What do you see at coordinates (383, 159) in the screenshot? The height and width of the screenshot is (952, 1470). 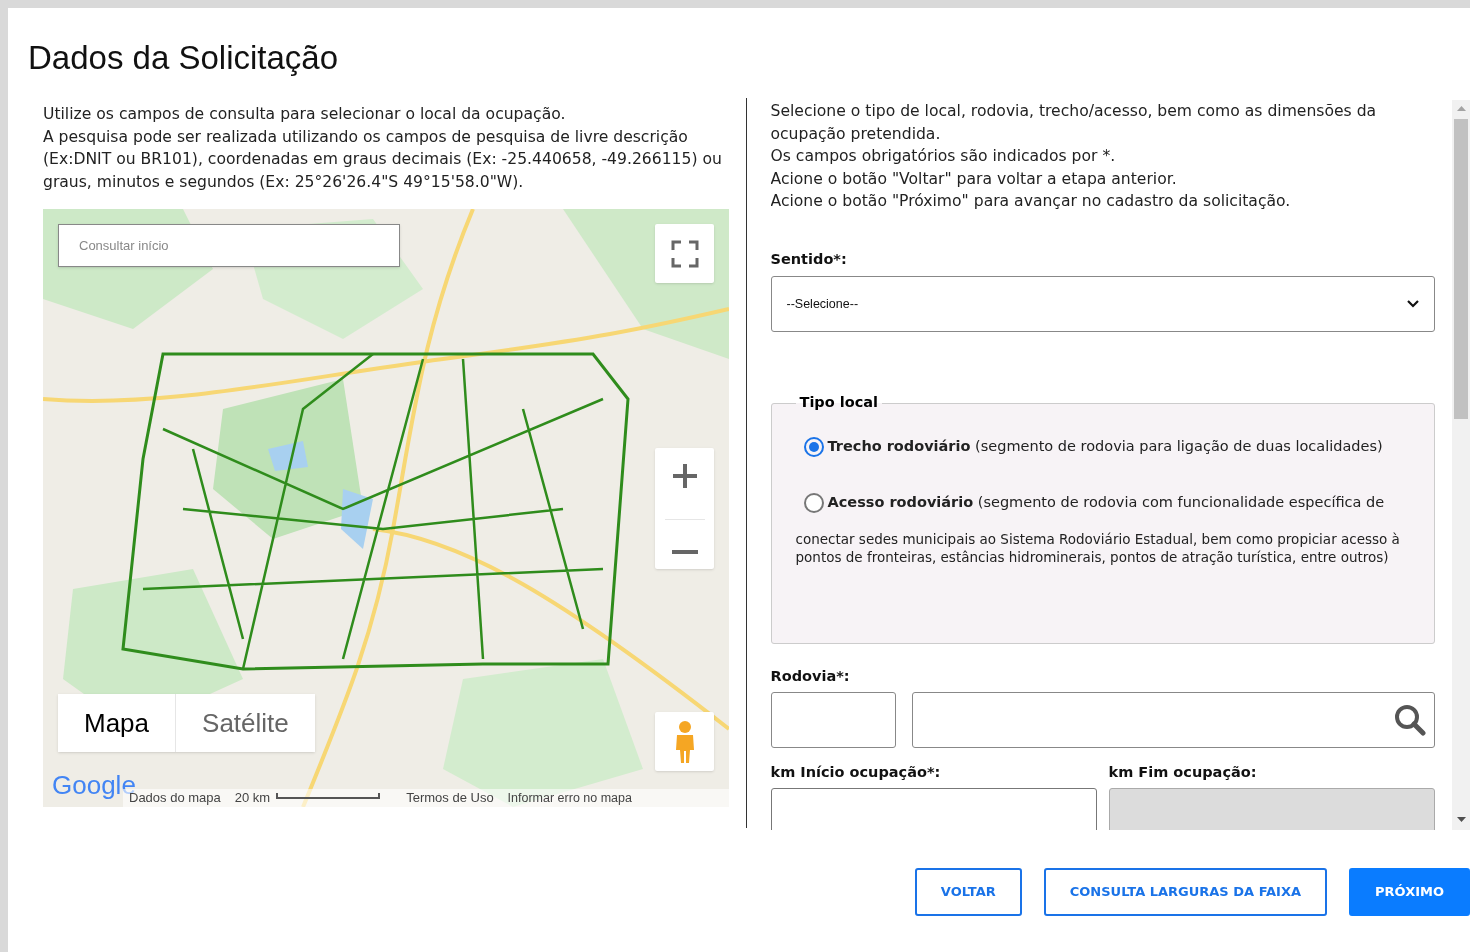 I see `intro-text: A pesquisa pode ser realizada utilizando os campos de pesquisa de livre descrição (Ex:DNIT ou BR101), coordenadas em graus decimais (Ex: -25.440658, -49.266115) ou graus, minutos e segundos (Ex: 25°26'26.4"S 49°15'58.0"W).` at bounding box center [383, 159].